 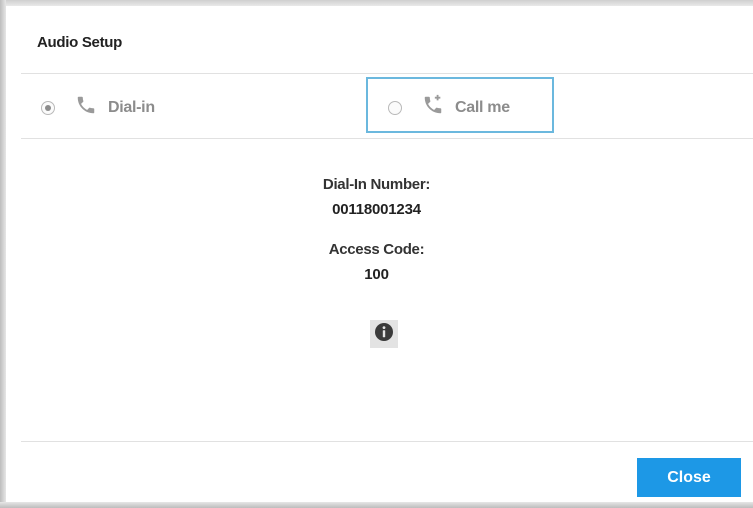 What do you see at coordinates (433, 107) in the screenshot?
I see `phone-callback-icon` at bounding box center [433, 107].